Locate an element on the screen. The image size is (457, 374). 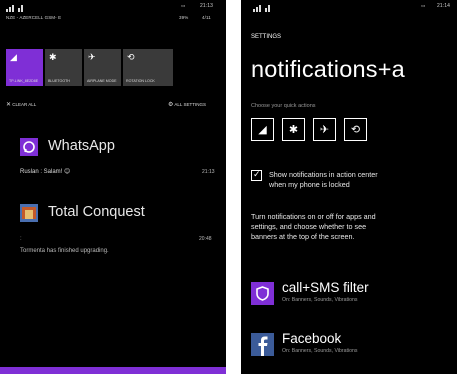
quick-action-label: BLUETOOTH is located at coordinates (59, 81).